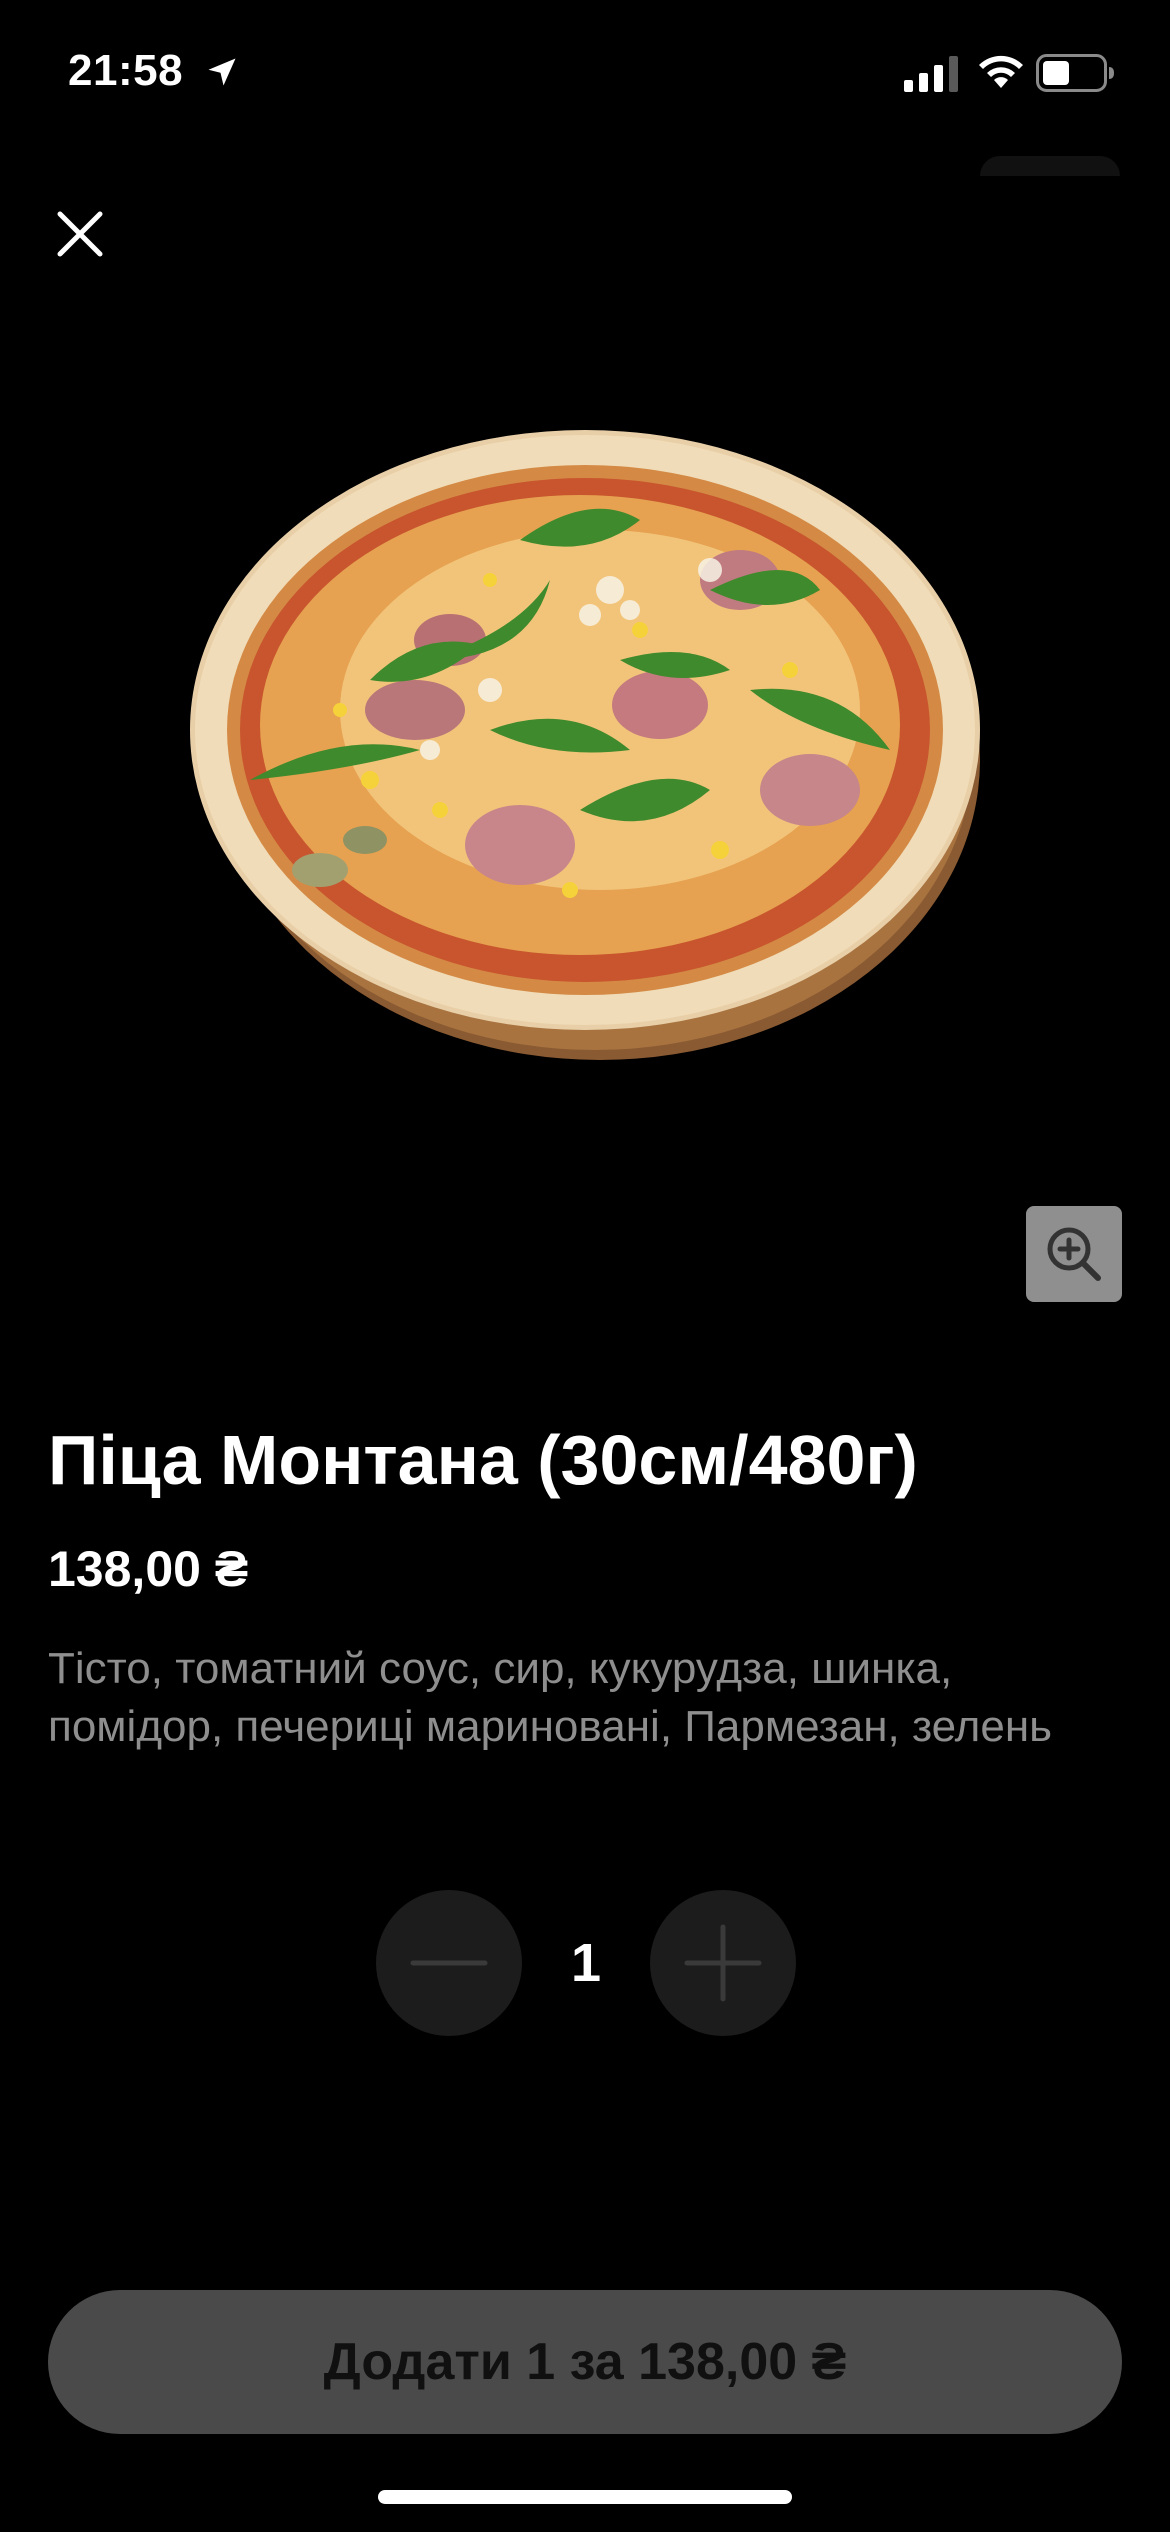 This screenshot has height=2532, width=1170. I want to click on plus-icon, so click(723, 1963).